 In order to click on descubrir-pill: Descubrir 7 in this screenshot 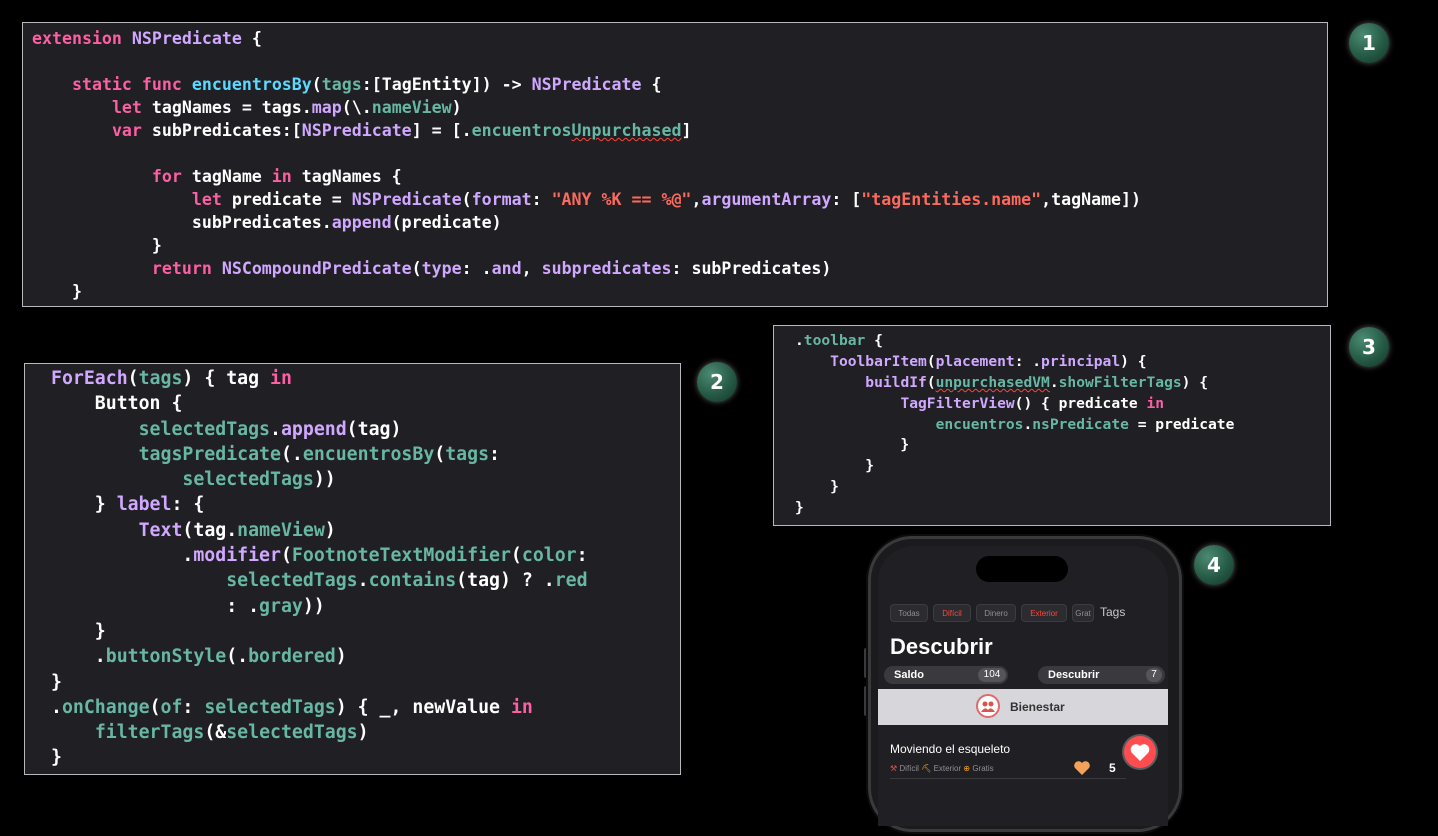, I will do `click(1101, 675)`.